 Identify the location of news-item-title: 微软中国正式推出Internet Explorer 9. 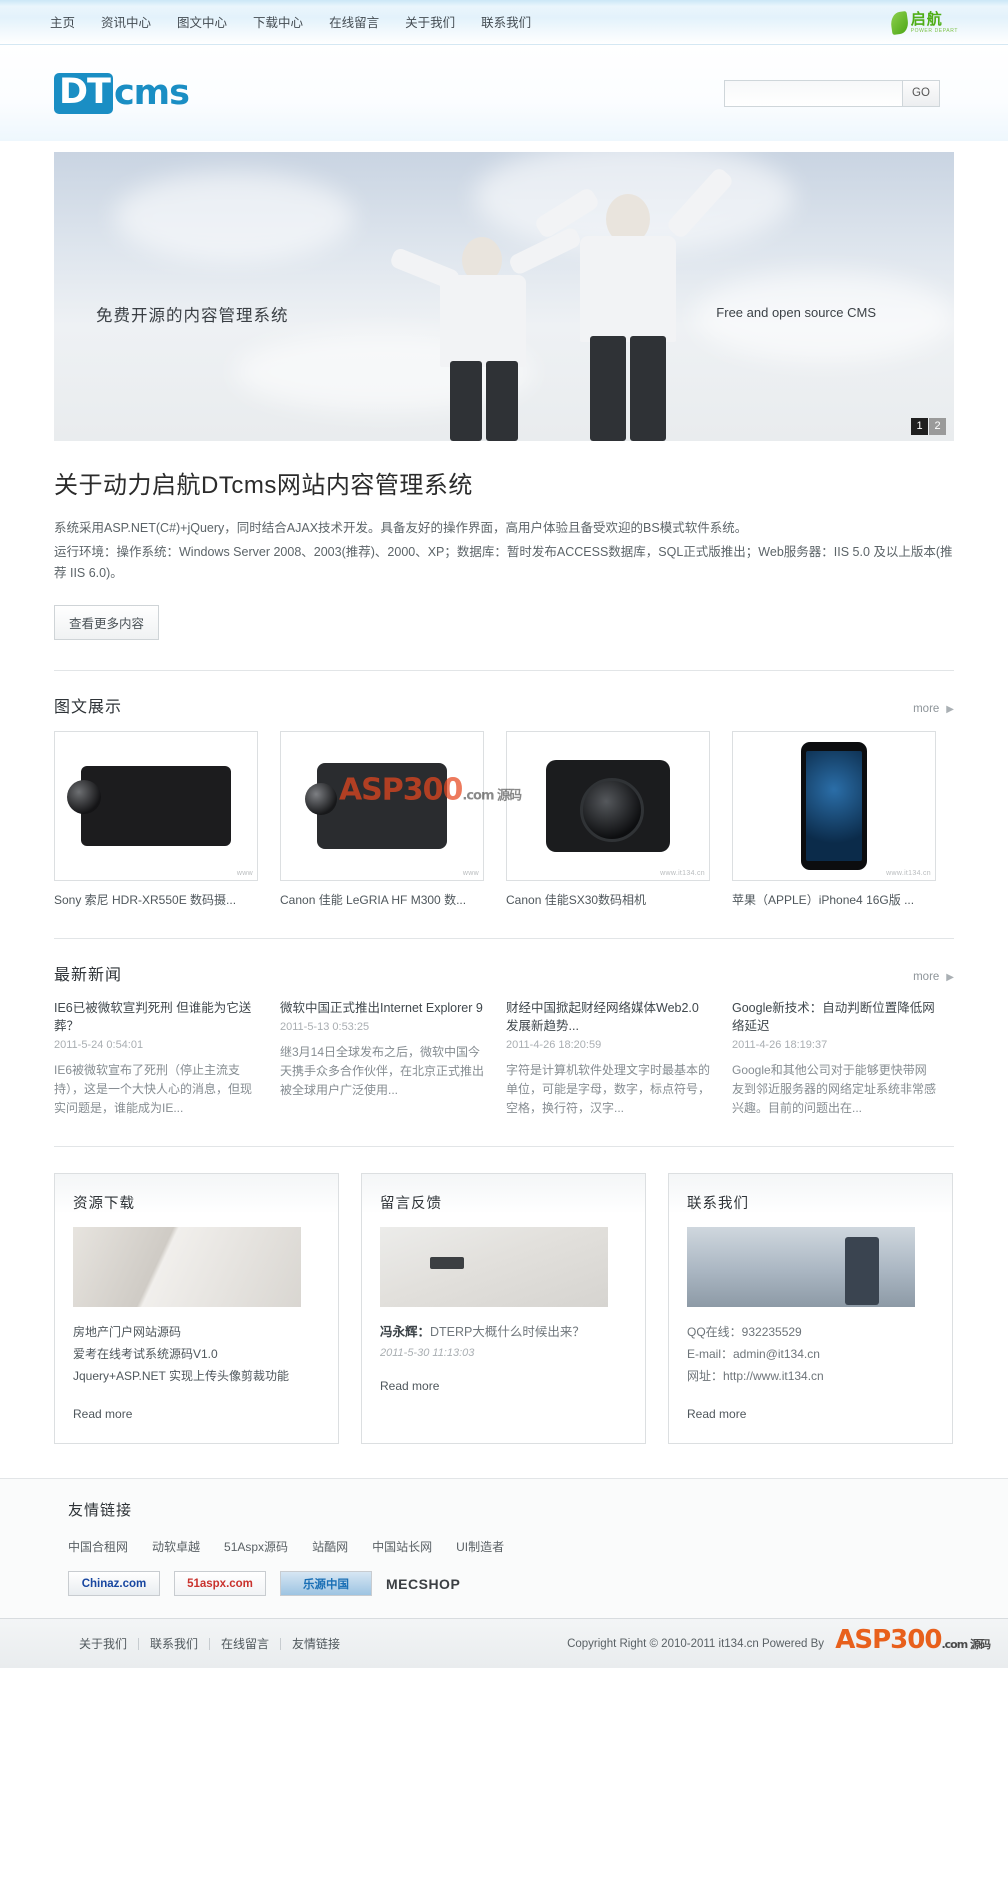
(382, 1008).